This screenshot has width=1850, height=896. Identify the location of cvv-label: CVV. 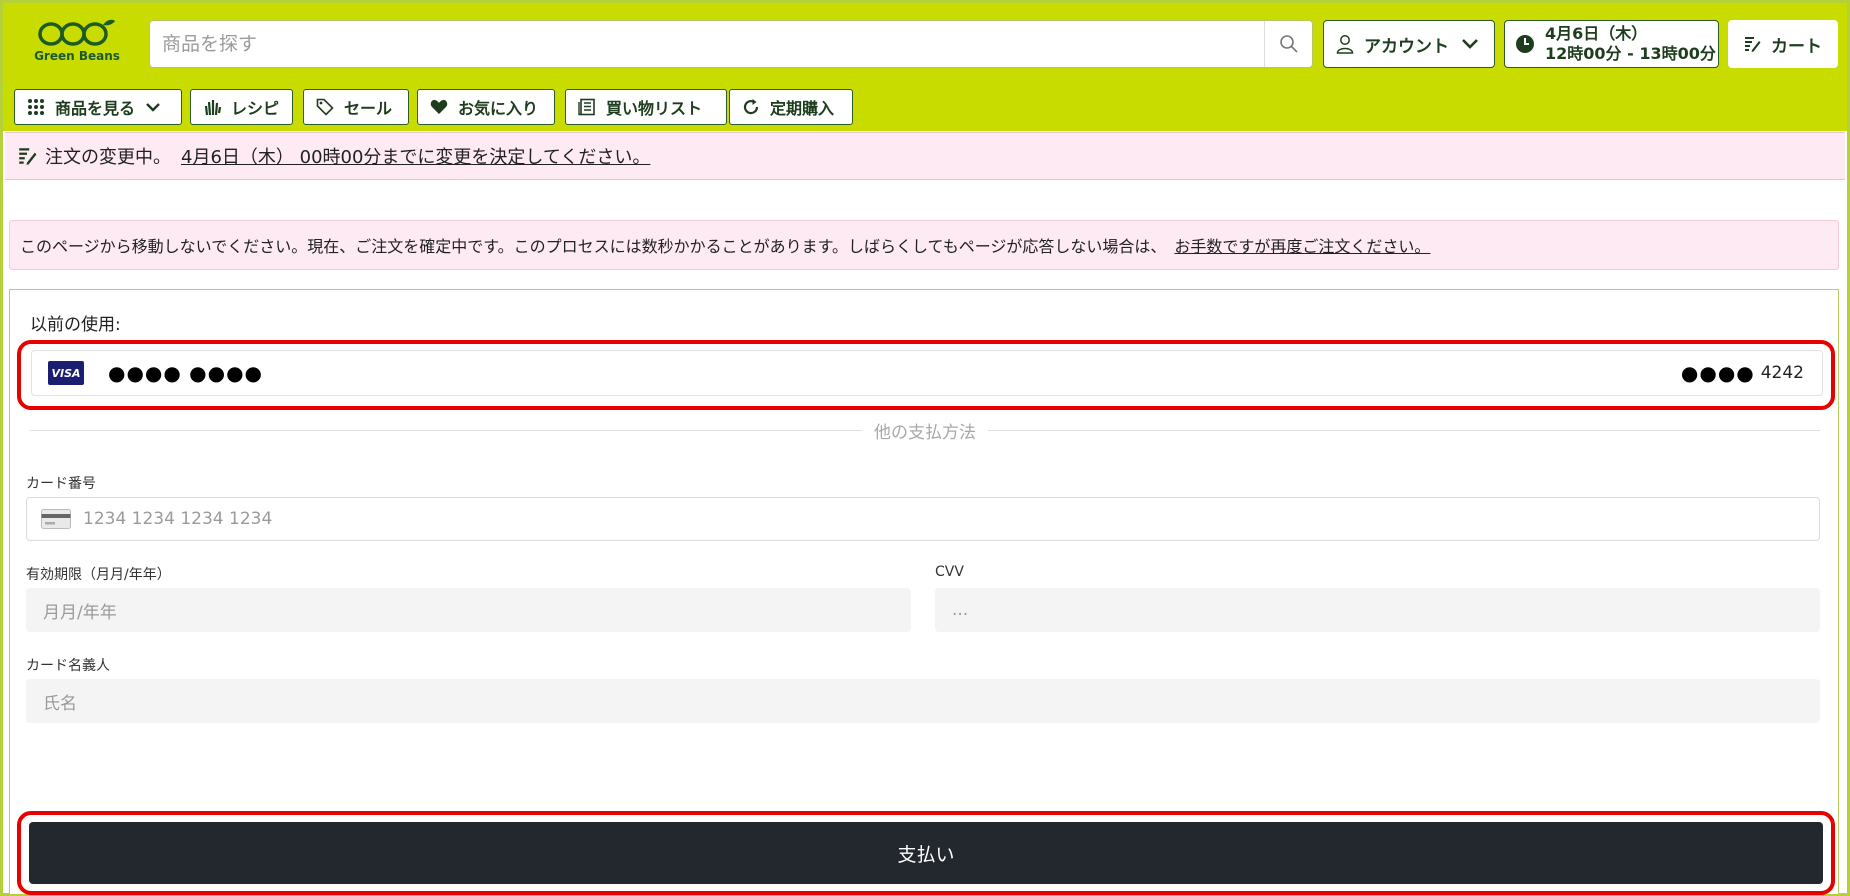
(949, 572).